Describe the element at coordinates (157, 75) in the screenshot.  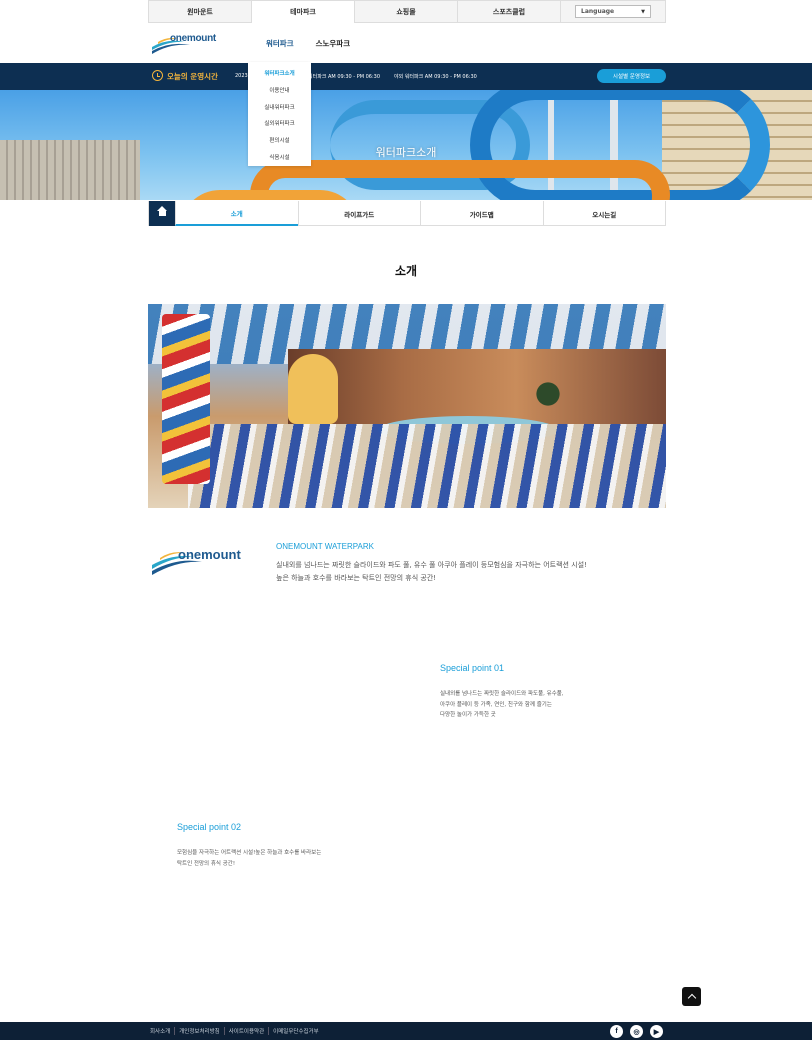
I see `clock-icon` at that location.